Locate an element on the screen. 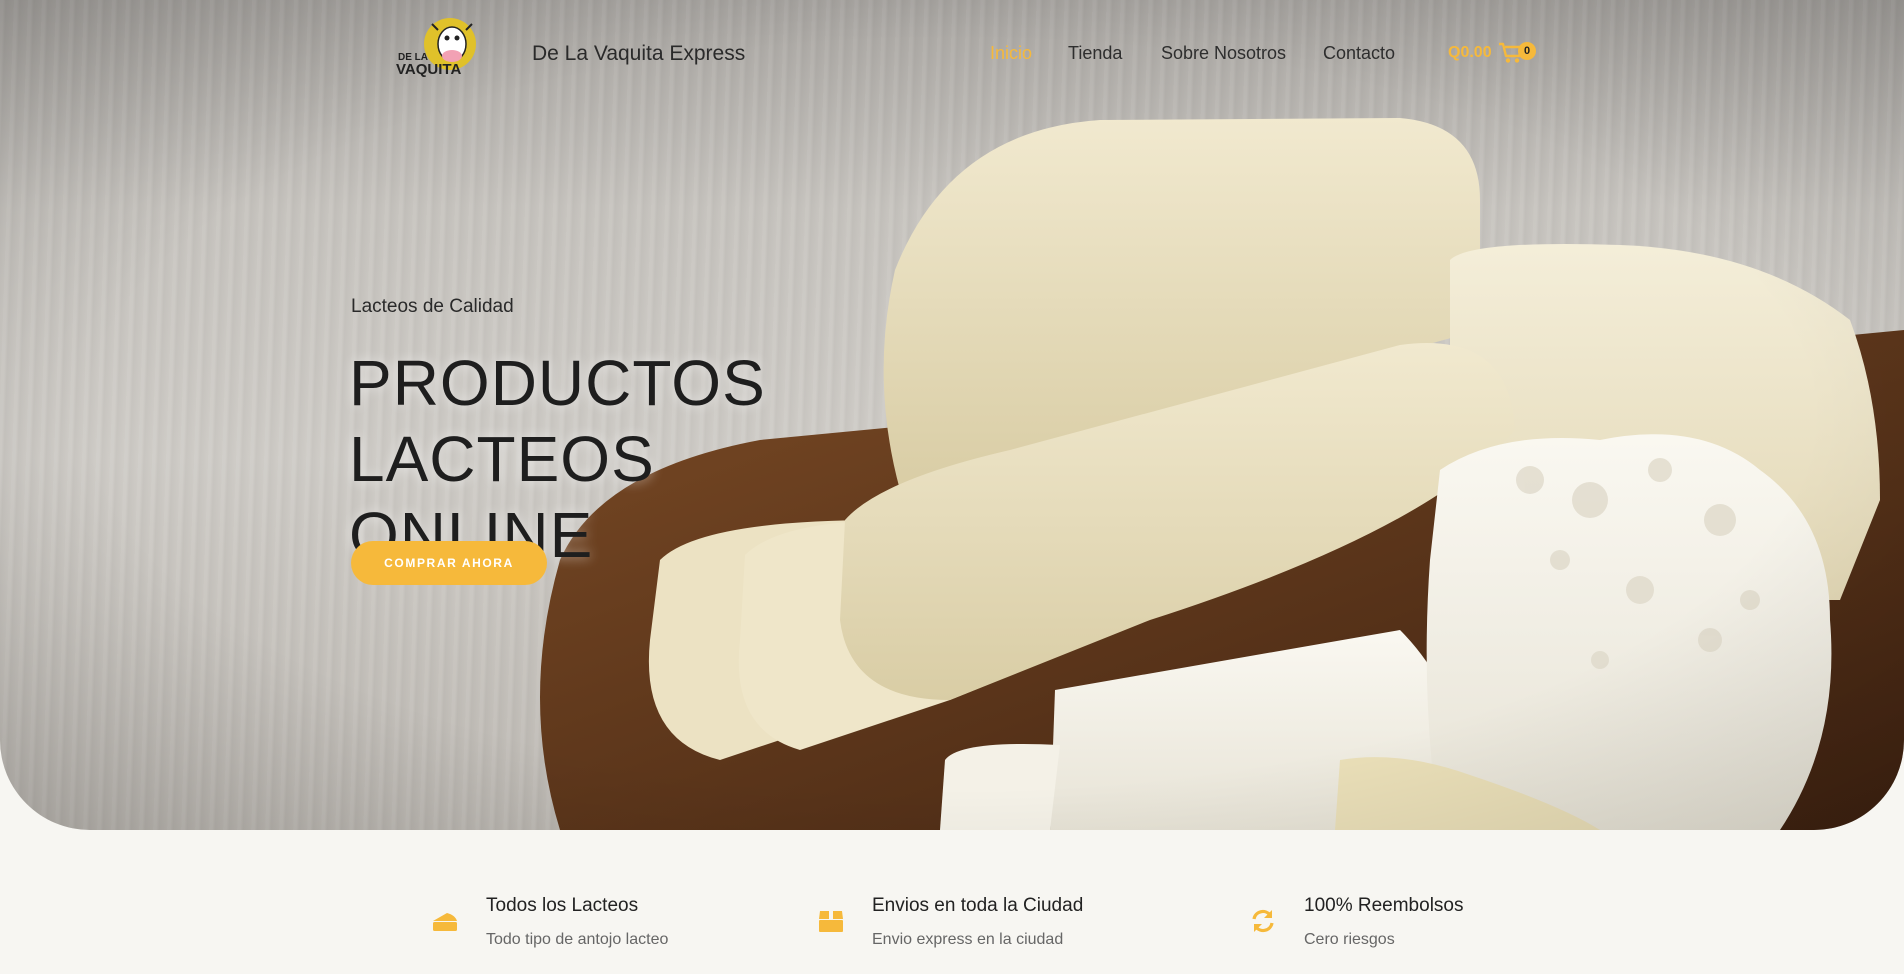 This screenshot has width=1904, height=974. svg-text: VAQUITA is located at coordinates (428, 69).